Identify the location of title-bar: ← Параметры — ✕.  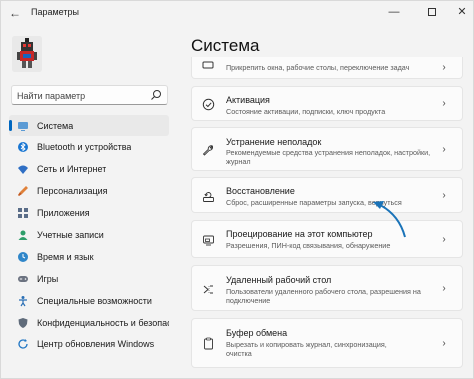
(237, 13).